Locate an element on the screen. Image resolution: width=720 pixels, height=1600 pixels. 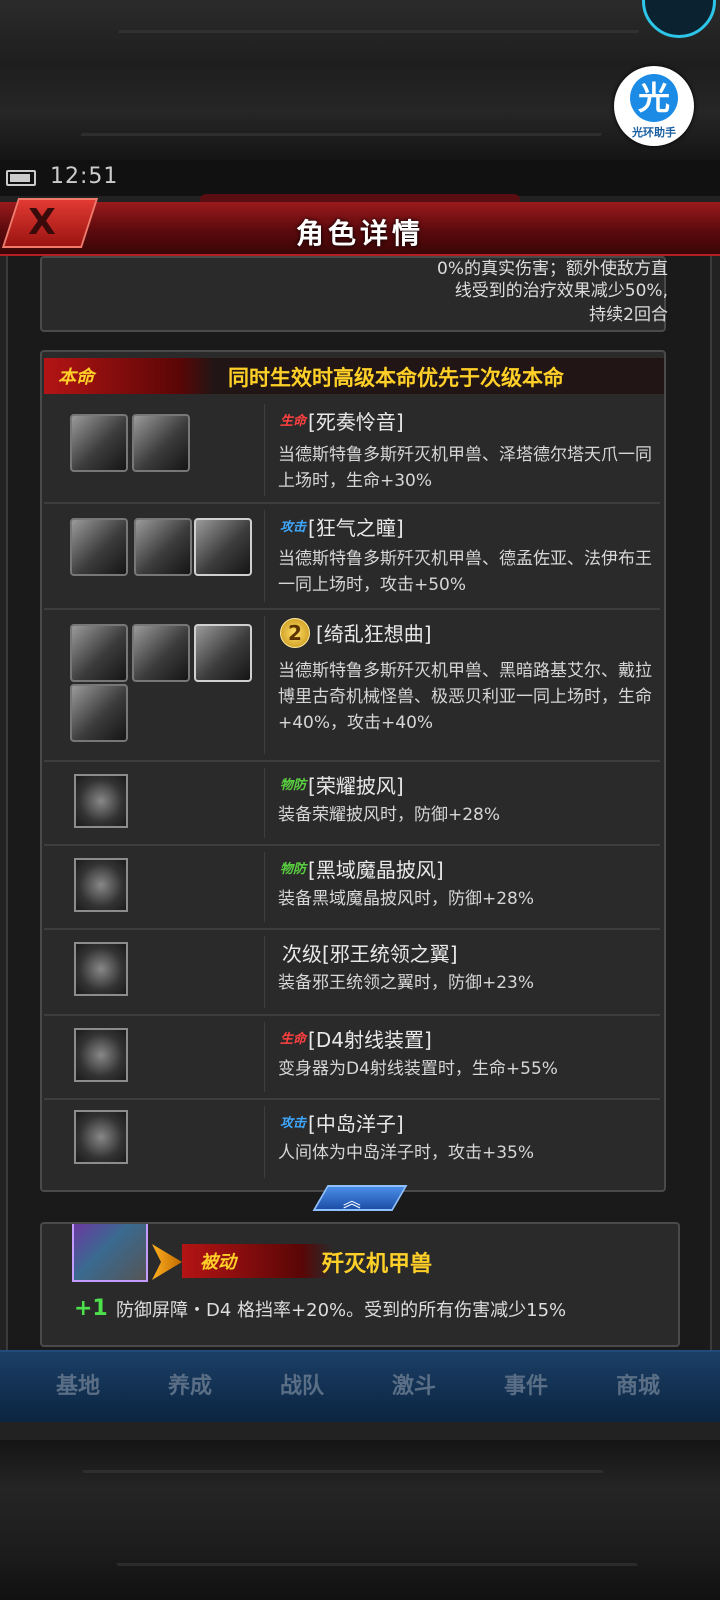
bond-name-text: [荣耀披风] is located at coordinates (356, 786).